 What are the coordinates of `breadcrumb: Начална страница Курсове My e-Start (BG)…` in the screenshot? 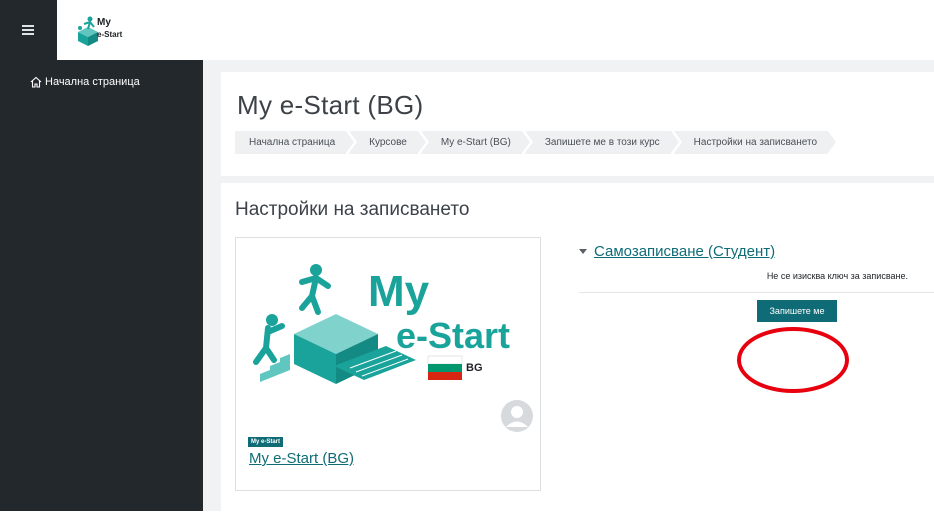 It's located at (537, 142).